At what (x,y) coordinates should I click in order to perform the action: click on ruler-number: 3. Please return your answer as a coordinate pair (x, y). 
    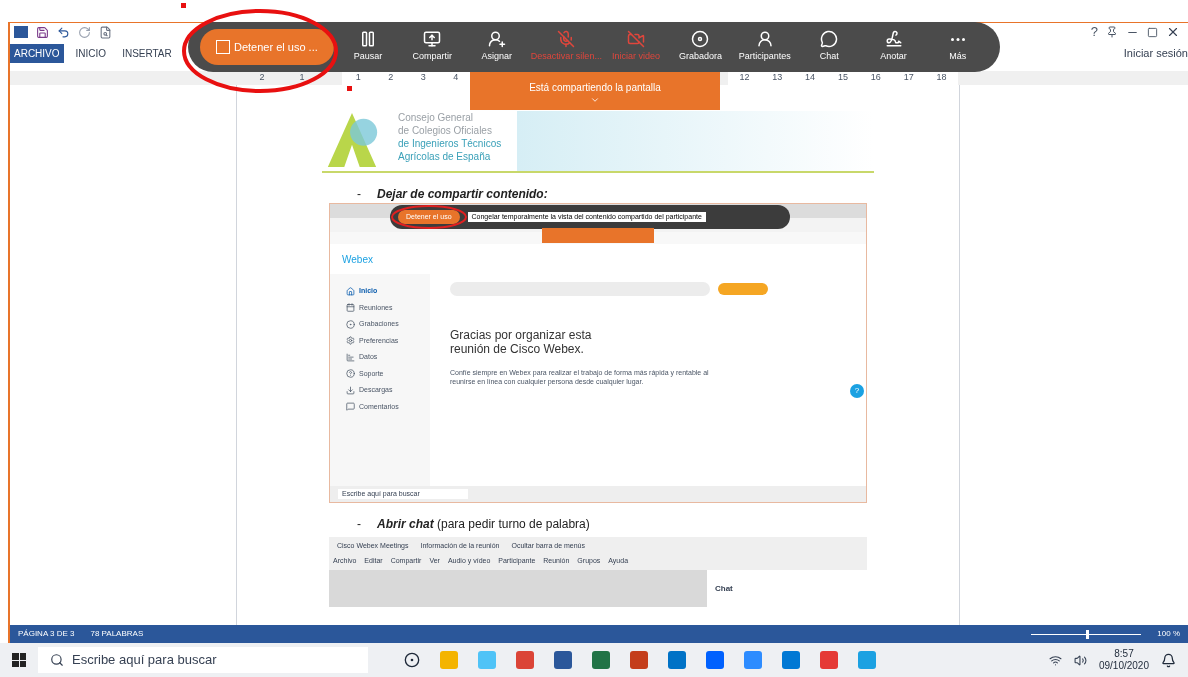
    Looking at the image, I should click on (423, 78).